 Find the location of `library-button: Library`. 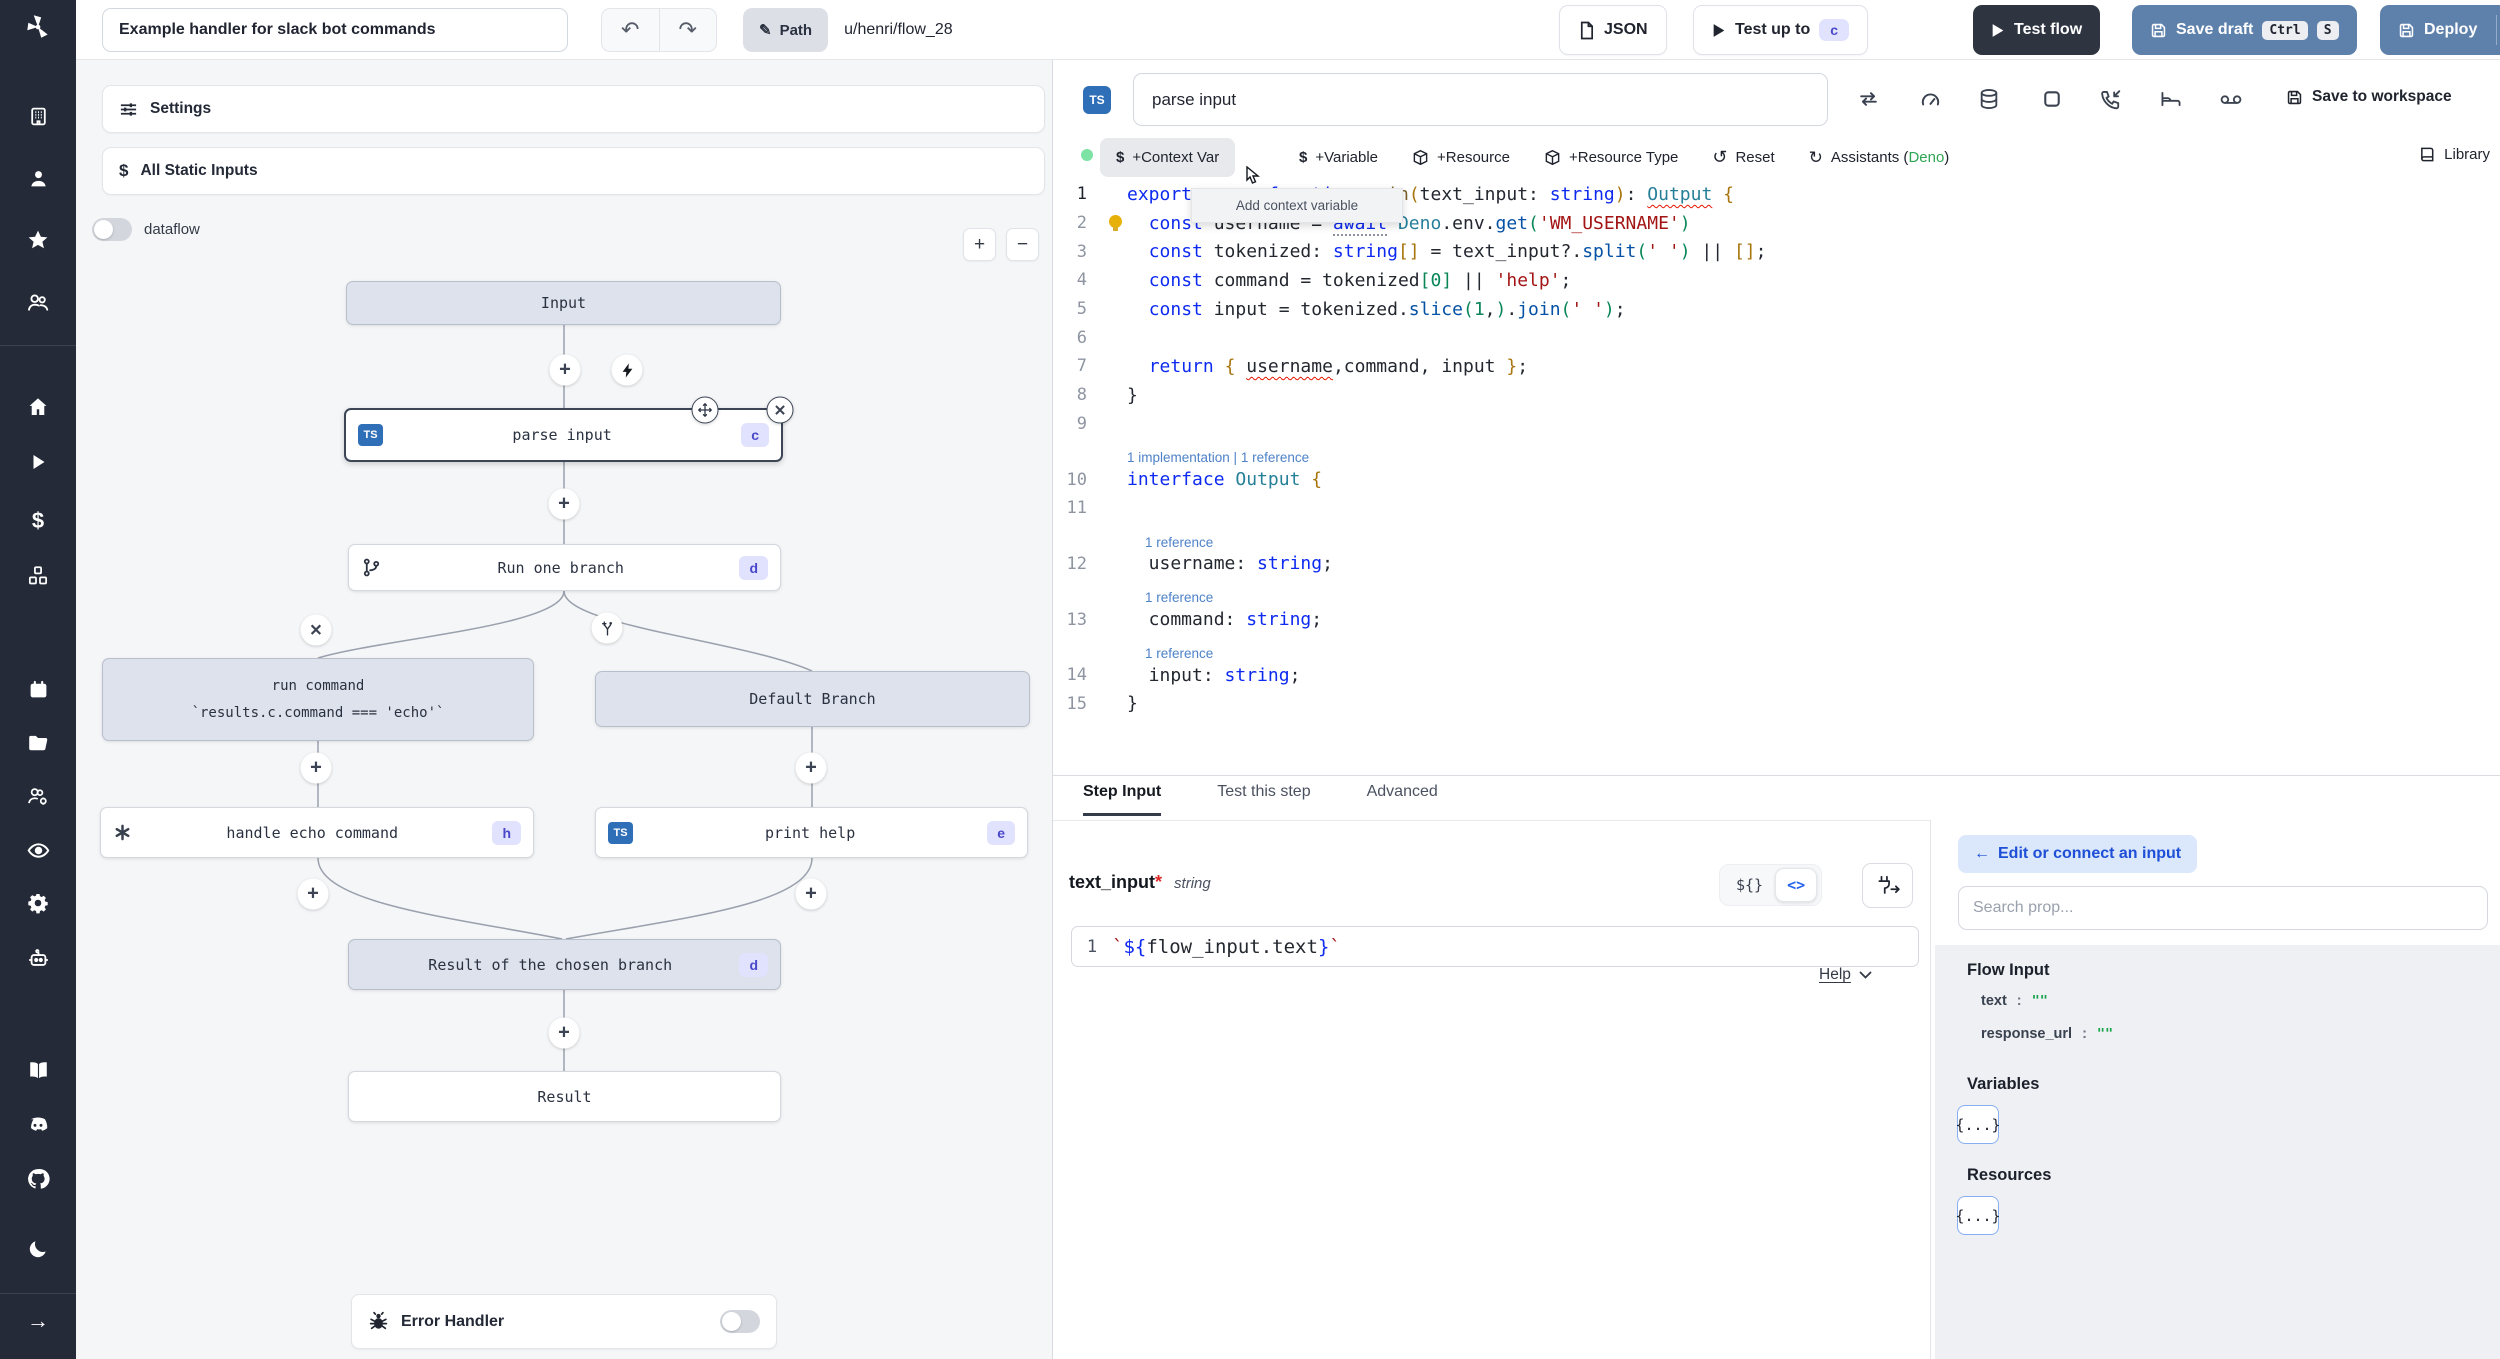

library-button: Library is located at coordinates (2454, 154).